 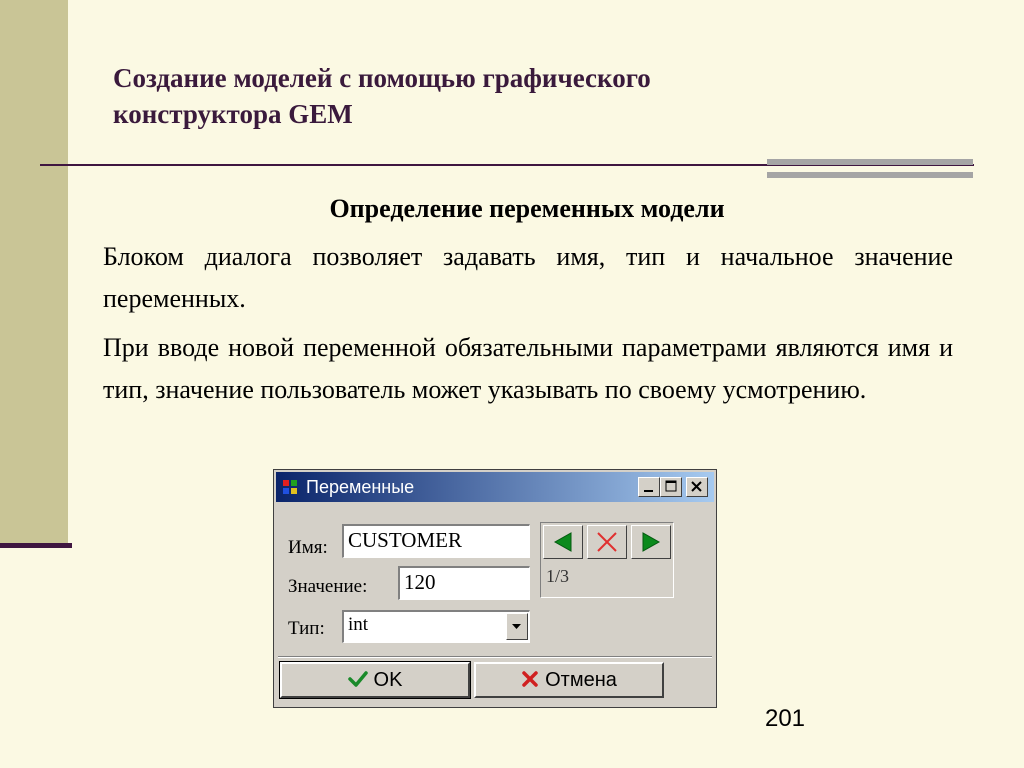 What do you see at coordinates (495, 657) in the screenshot?
I see `dialog-separator` at bounding box center [495, 657].